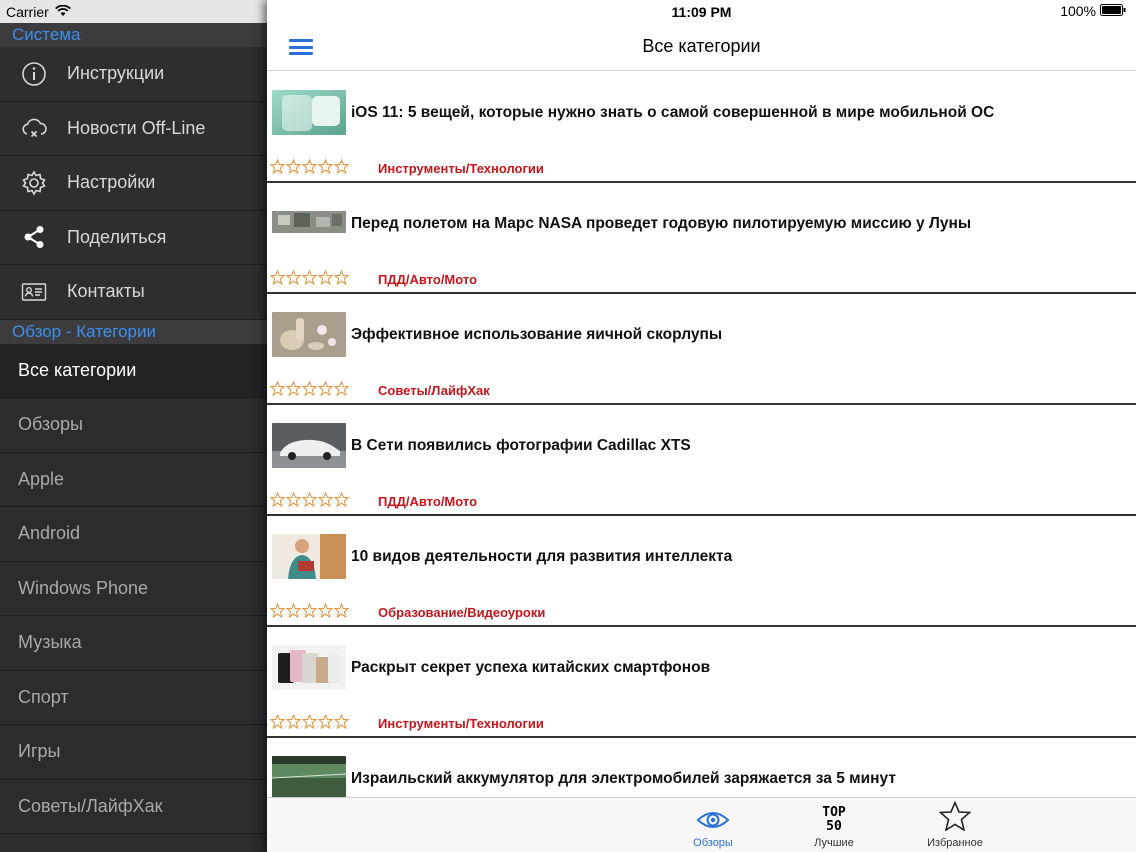 The width and height of the screenshot is (1136, 852). What do you see at coordinates (133, 479) in the screenshot?
I see `sidebar-item-apple: Apple` at bounding box center [133, 479].